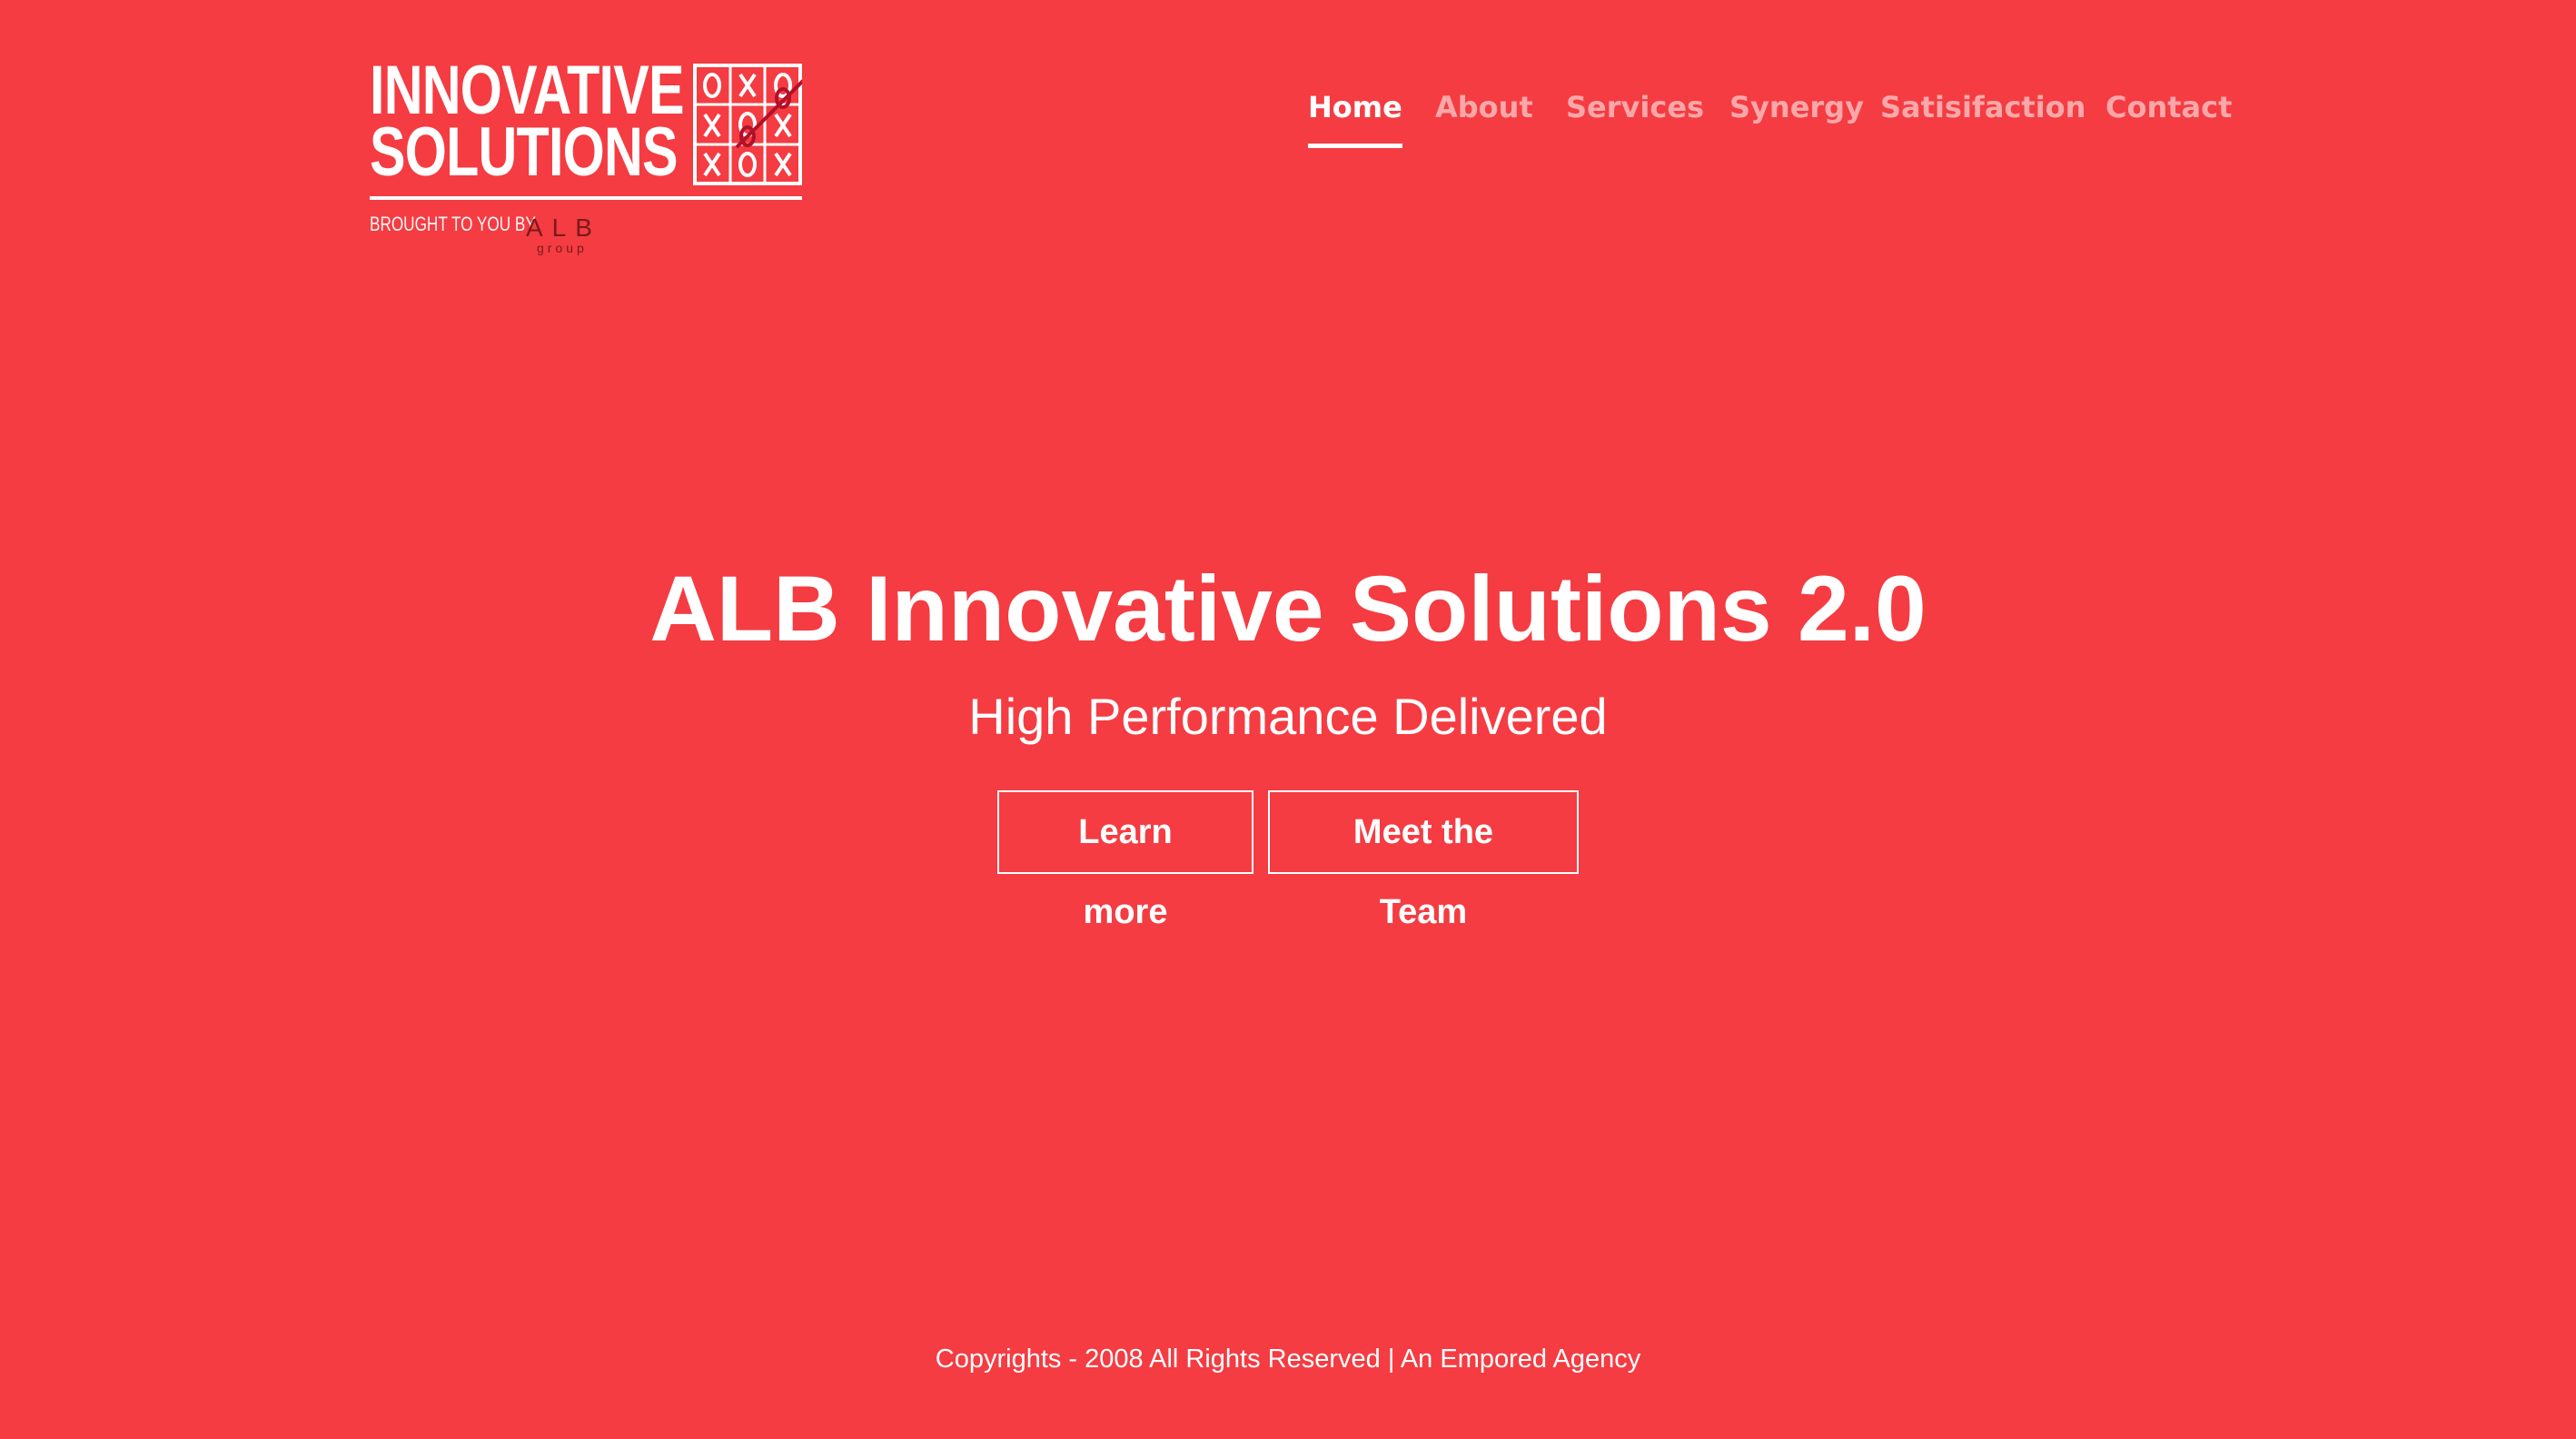 This screenshot has width=2576, height=1439. Describe the element at coordinates (1983, 107) in the screenshot. I see `nav-item-satisfaction: Satisifaction` at that location.